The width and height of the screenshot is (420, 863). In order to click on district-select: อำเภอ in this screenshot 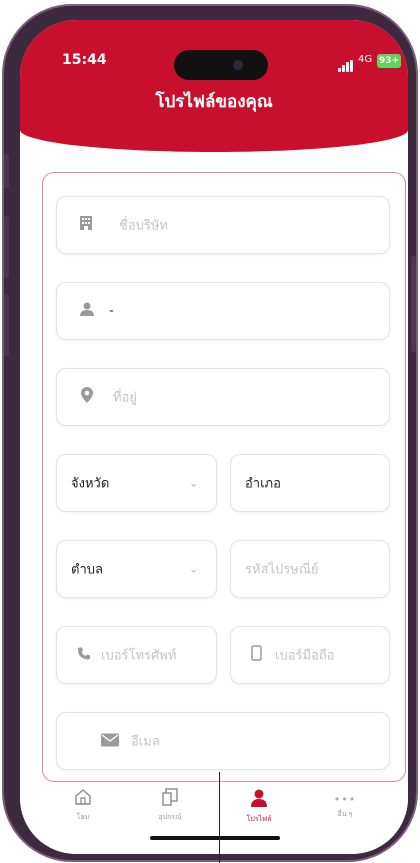, I will do `click(310, 483)`.